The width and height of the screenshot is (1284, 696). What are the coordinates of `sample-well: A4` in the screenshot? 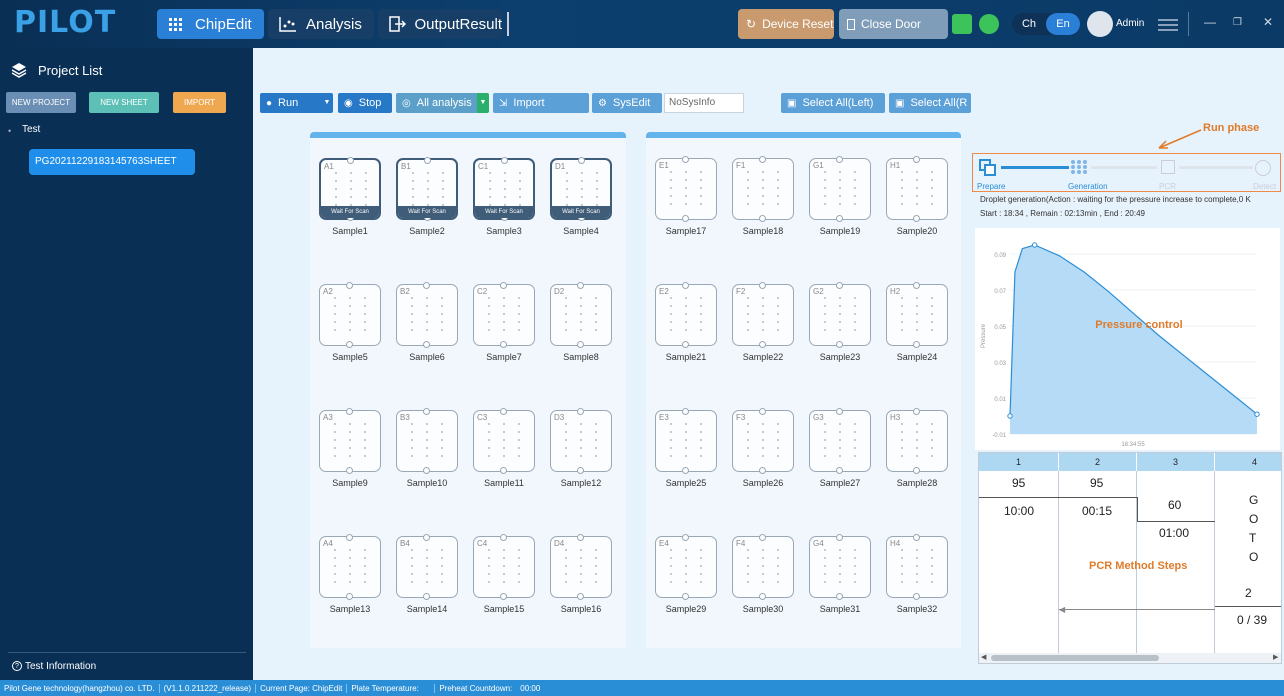 It's located at (350, 567).